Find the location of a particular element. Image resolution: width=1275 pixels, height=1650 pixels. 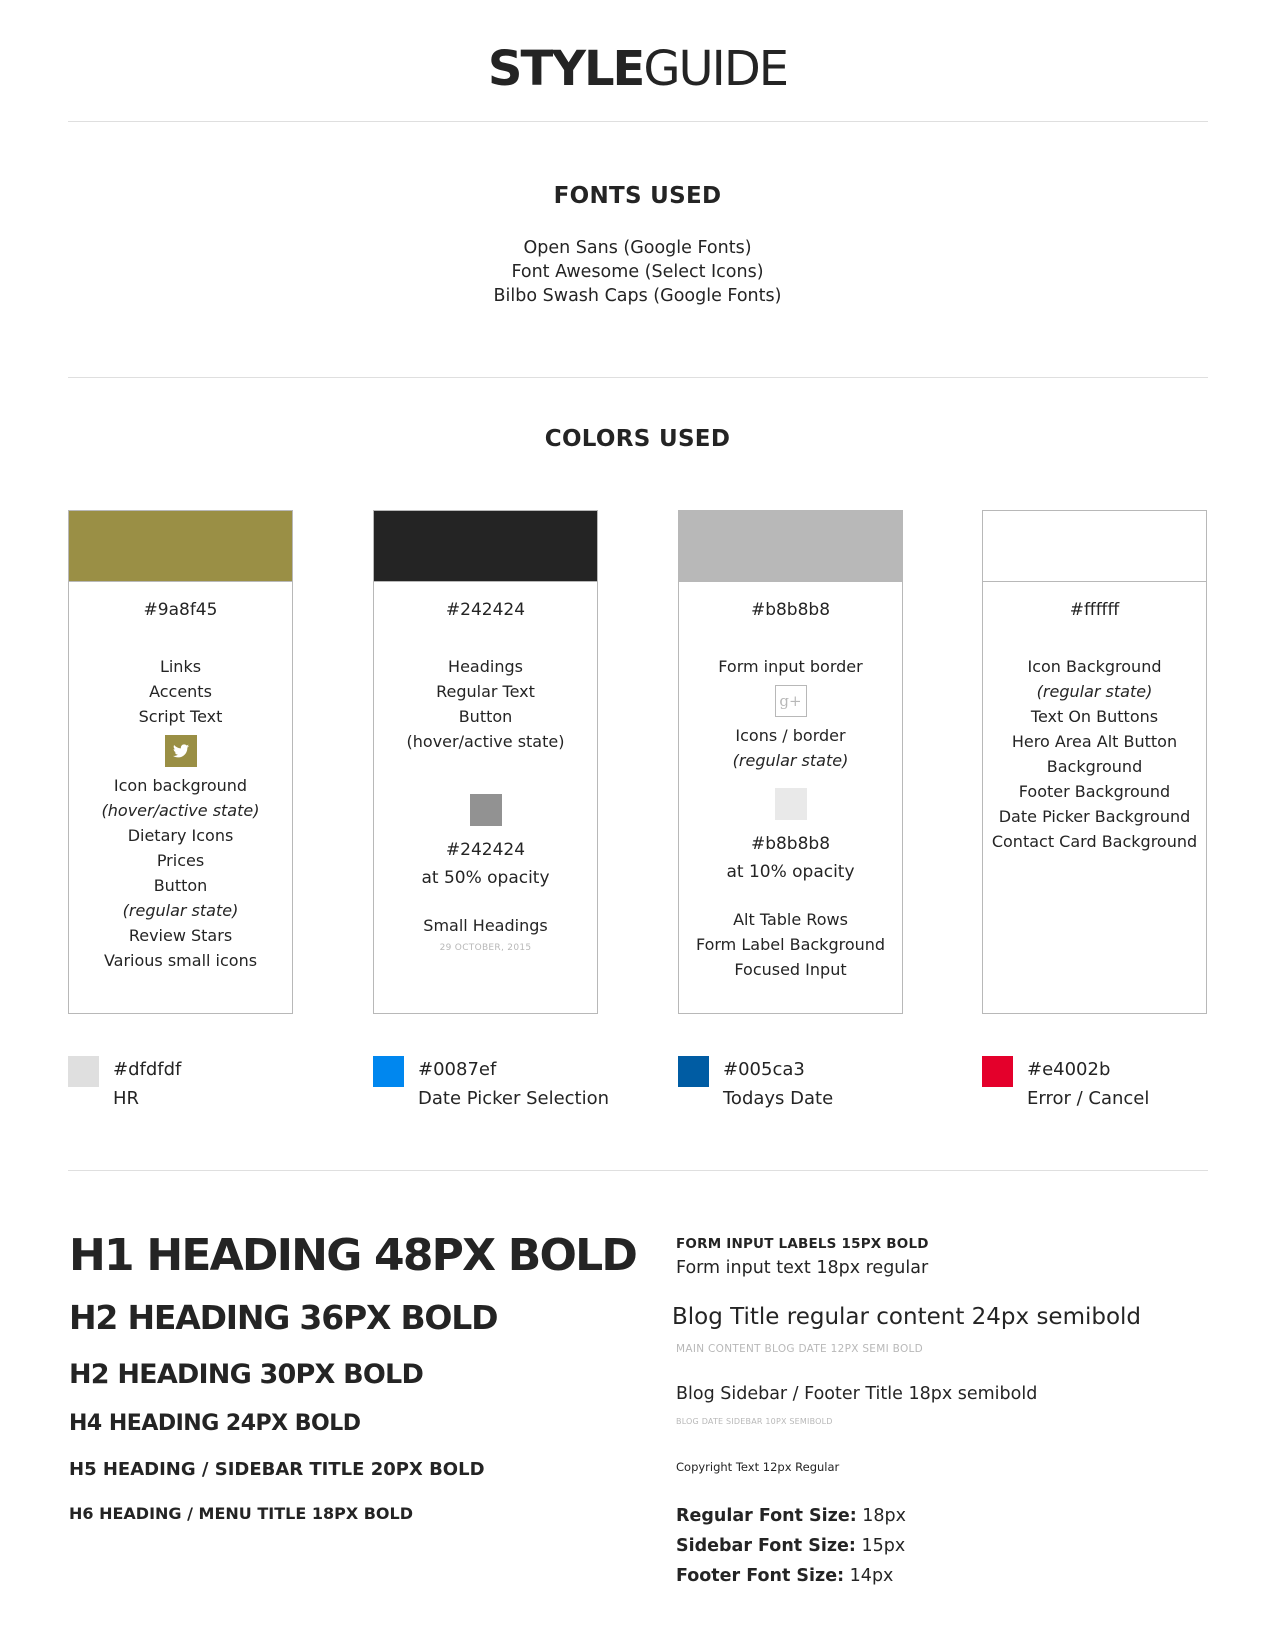

h1-sample: H1 HEADING 48PX BOLD is located at coordinates (353, 1255).